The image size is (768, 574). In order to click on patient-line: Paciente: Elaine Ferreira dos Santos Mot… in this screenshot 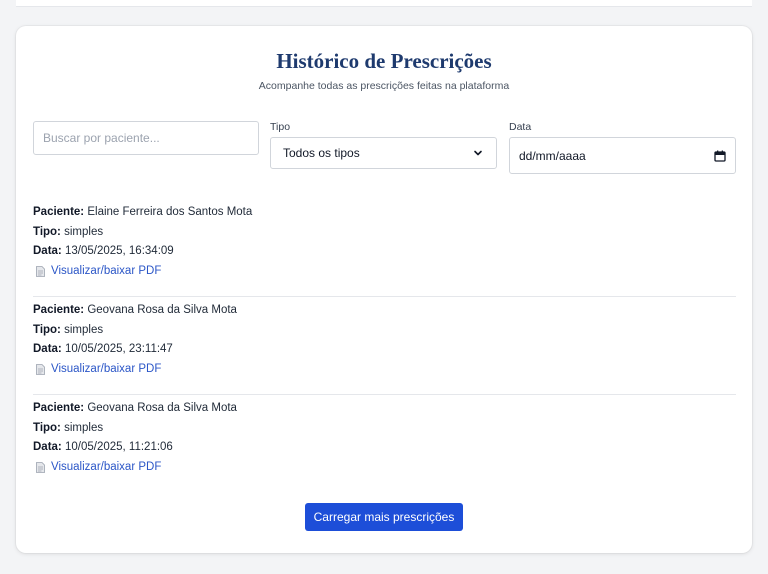, I will do `click(143, 212)`.